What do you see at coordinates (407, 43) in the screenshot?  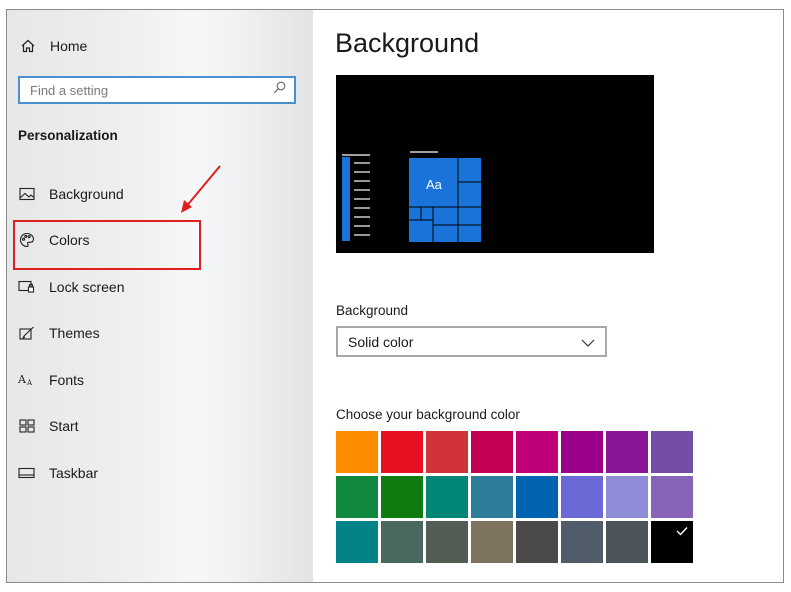 I see `page-title: Background` at bounding box center [407, 43].